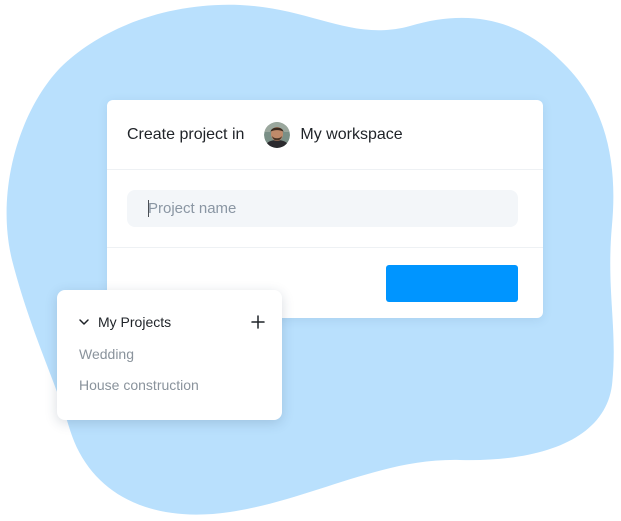 This screenshot has width=621, height=521. Describe the element at coordinates (351, 134) in the screenshot. I see `workspace-name: My workspace` at that location.